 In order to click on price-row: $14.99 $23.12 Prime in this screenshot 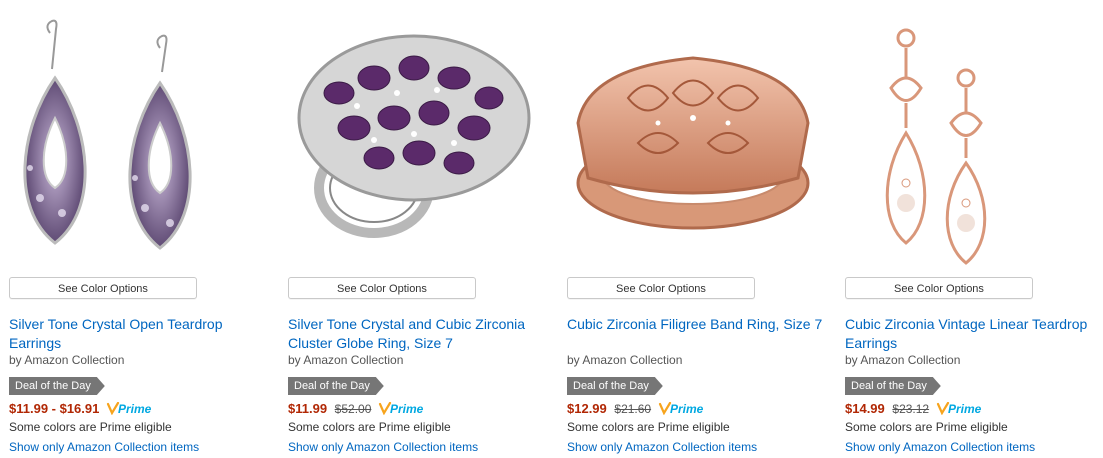, I will do `click(915, 409)`.